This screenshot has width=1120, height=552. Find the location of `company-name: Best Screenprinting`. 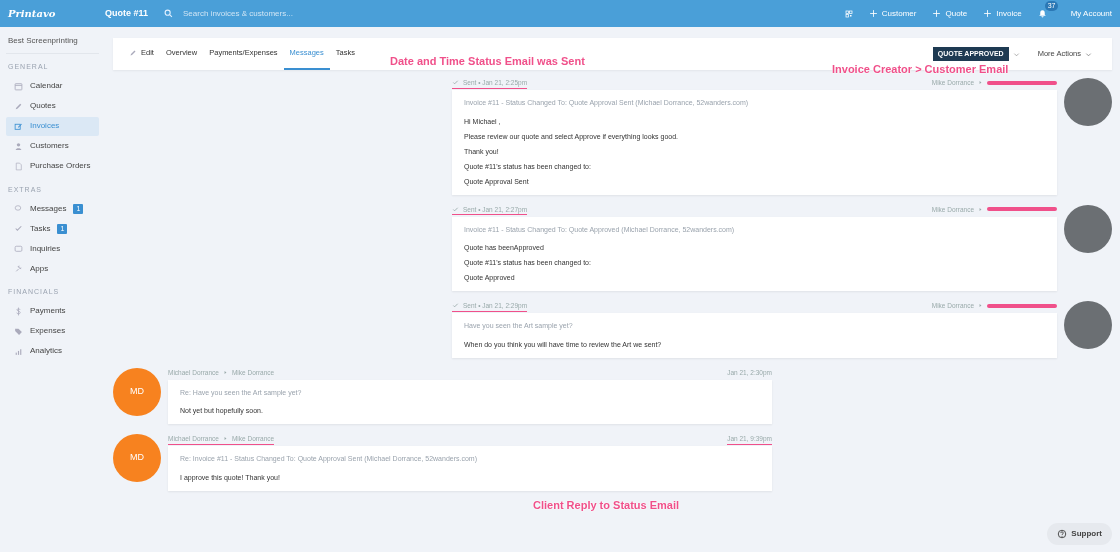

company-name: Best Screenprinting is located at coordinates (52, 43).